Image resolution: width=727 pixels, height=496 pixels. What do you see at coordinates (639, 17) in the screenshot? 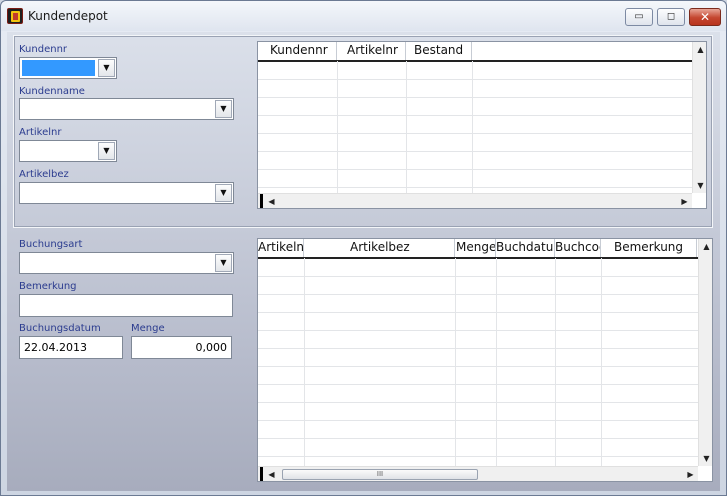
I see `minimize-button: ▭` at bounding box center [639, 17].